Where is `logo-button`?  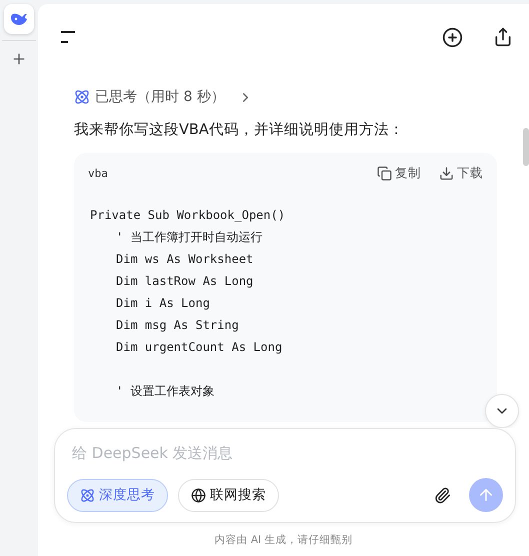 logo-button is located at coordinates (19, 19).